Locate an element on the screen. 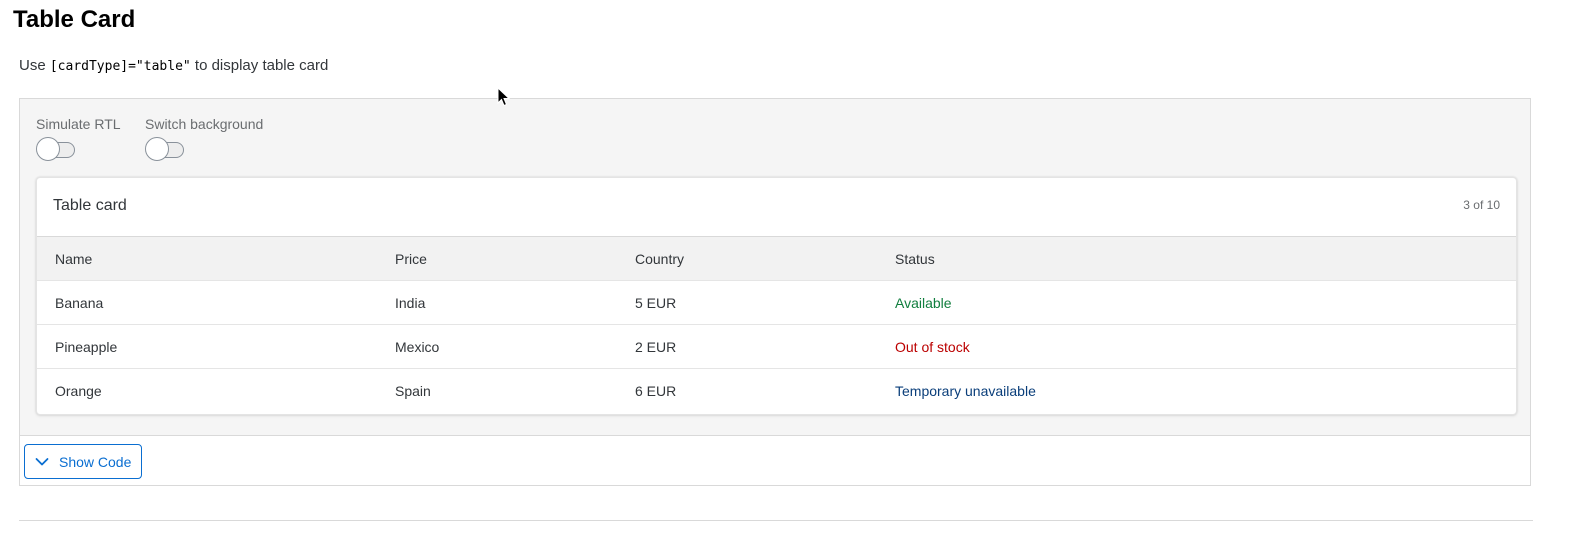 The image size is (1578, 552). cell-status: Out of stock is located at coordinates (932, 347).